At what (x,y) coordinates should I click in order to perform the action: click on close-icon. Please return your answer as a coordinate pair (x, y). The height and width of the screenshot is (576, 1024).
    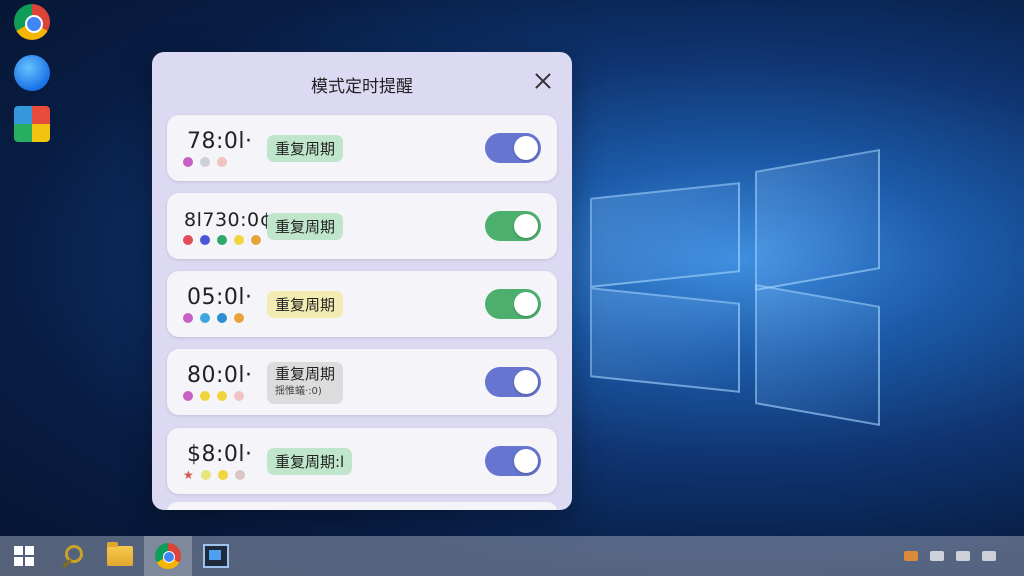
    Looking at the image, I should click on (543, 81).